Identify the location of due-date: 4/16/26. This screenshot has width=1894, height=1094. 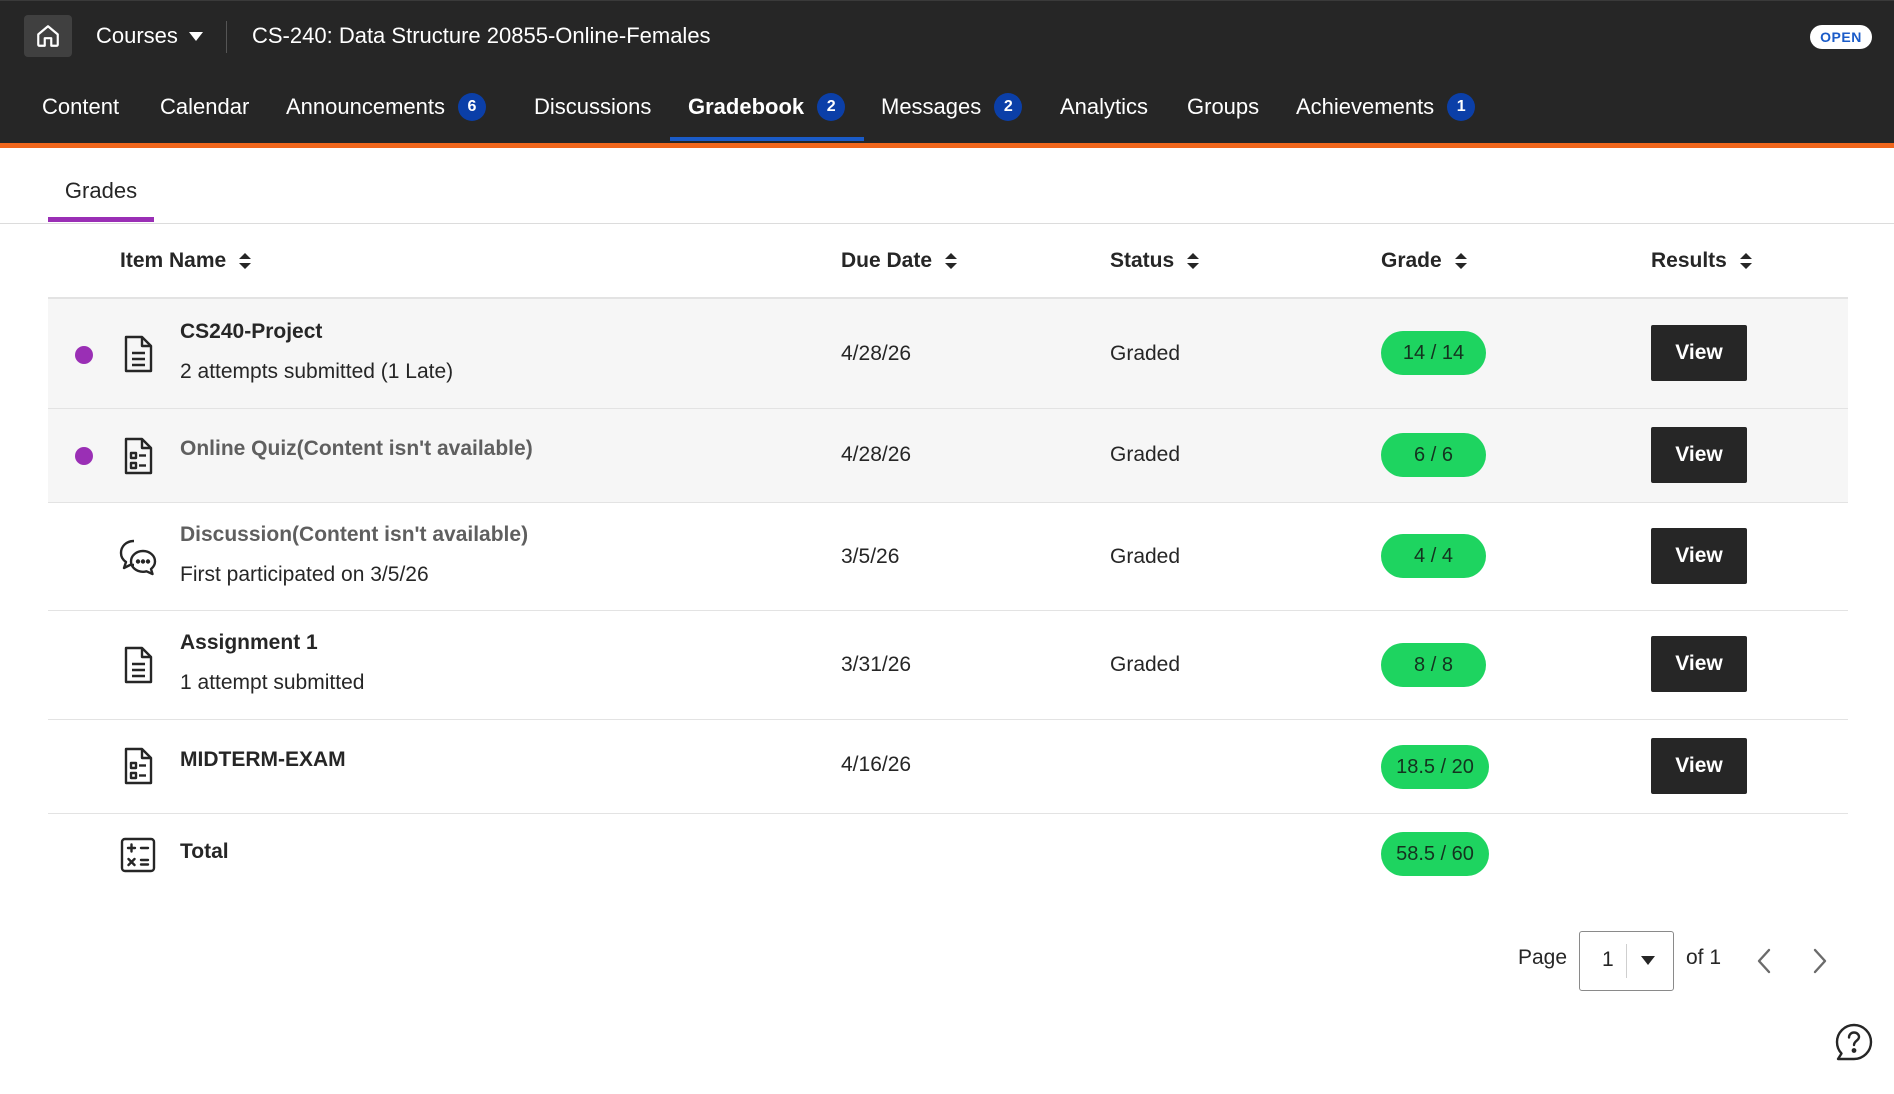
(876, 764).